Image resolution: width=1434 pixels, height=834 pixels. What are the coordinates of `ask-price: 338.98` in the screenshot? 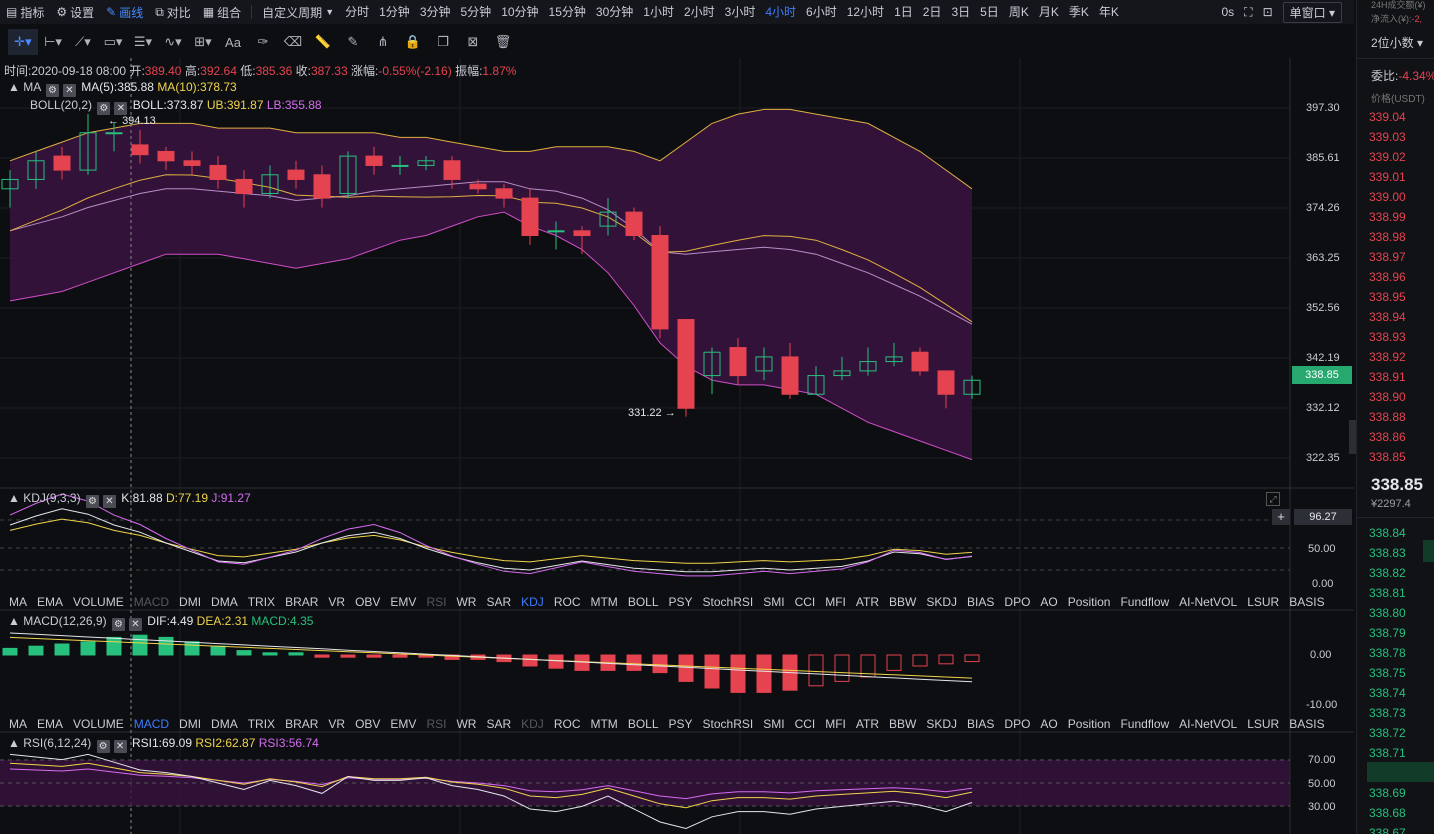 It's located at (1387, 237).